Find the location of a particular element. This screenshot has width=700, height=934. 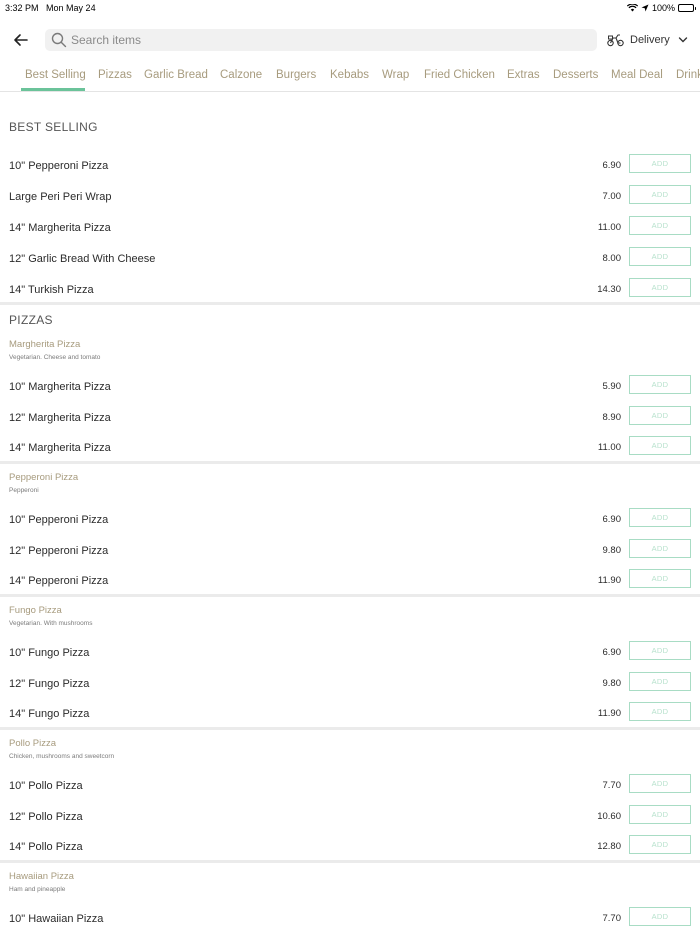

menu-item-row: 12" Margherita Pizza 8.90 ADD is located at coordinates (350, 419).